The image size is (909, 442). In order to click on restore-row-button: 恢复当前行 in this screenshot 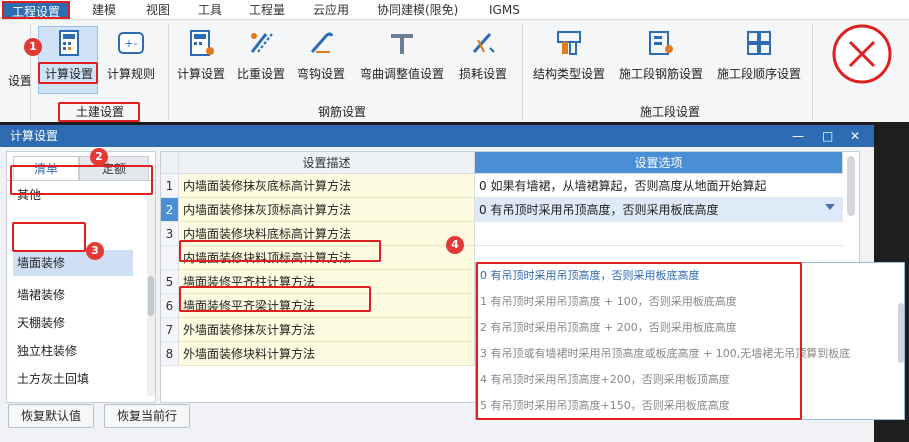, I will do `click(147, 416)`.